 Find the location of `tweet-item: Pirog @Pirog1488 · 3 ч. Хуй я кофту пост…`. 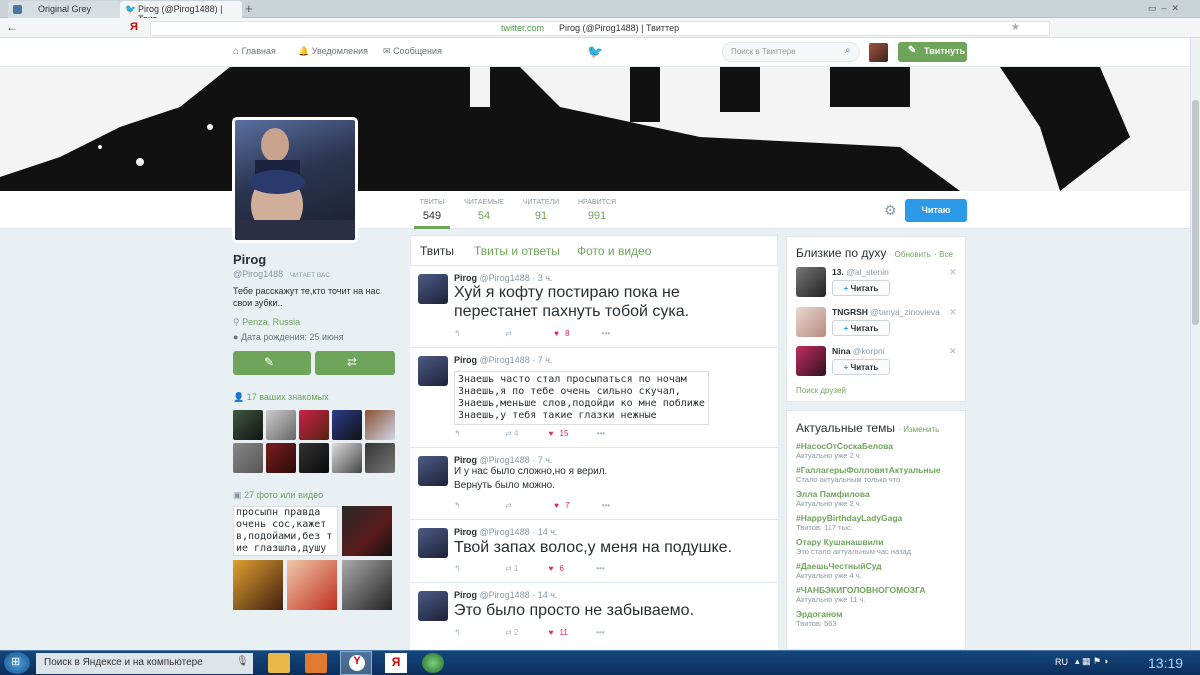

tweet-item: Pirog @Pirog1488 · 3 ч. Хуй я кофту пост… is located at coordinates (594, 307).